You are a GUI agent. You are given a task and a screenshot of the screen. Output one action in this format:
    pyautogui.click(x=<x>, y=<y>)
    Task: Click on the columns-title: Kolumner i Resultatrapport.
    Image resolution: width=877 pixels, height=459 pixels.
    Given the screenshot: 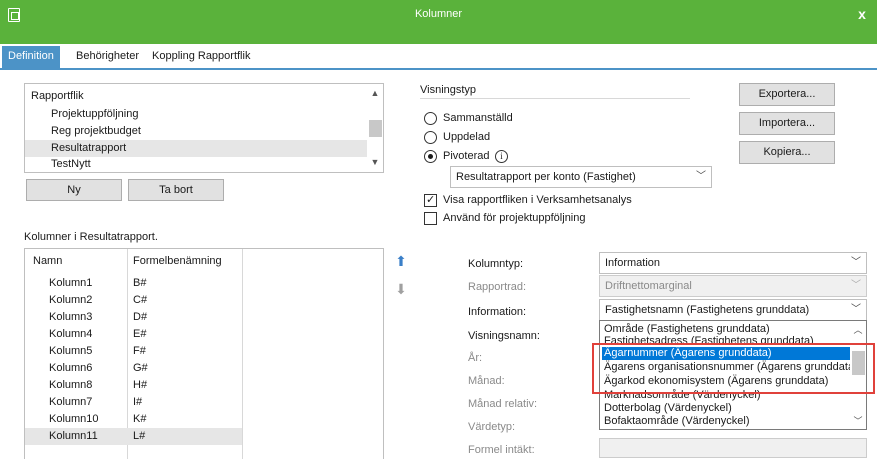 What is the action you would take?
    pyautogui.click(x=91, y=237)
    